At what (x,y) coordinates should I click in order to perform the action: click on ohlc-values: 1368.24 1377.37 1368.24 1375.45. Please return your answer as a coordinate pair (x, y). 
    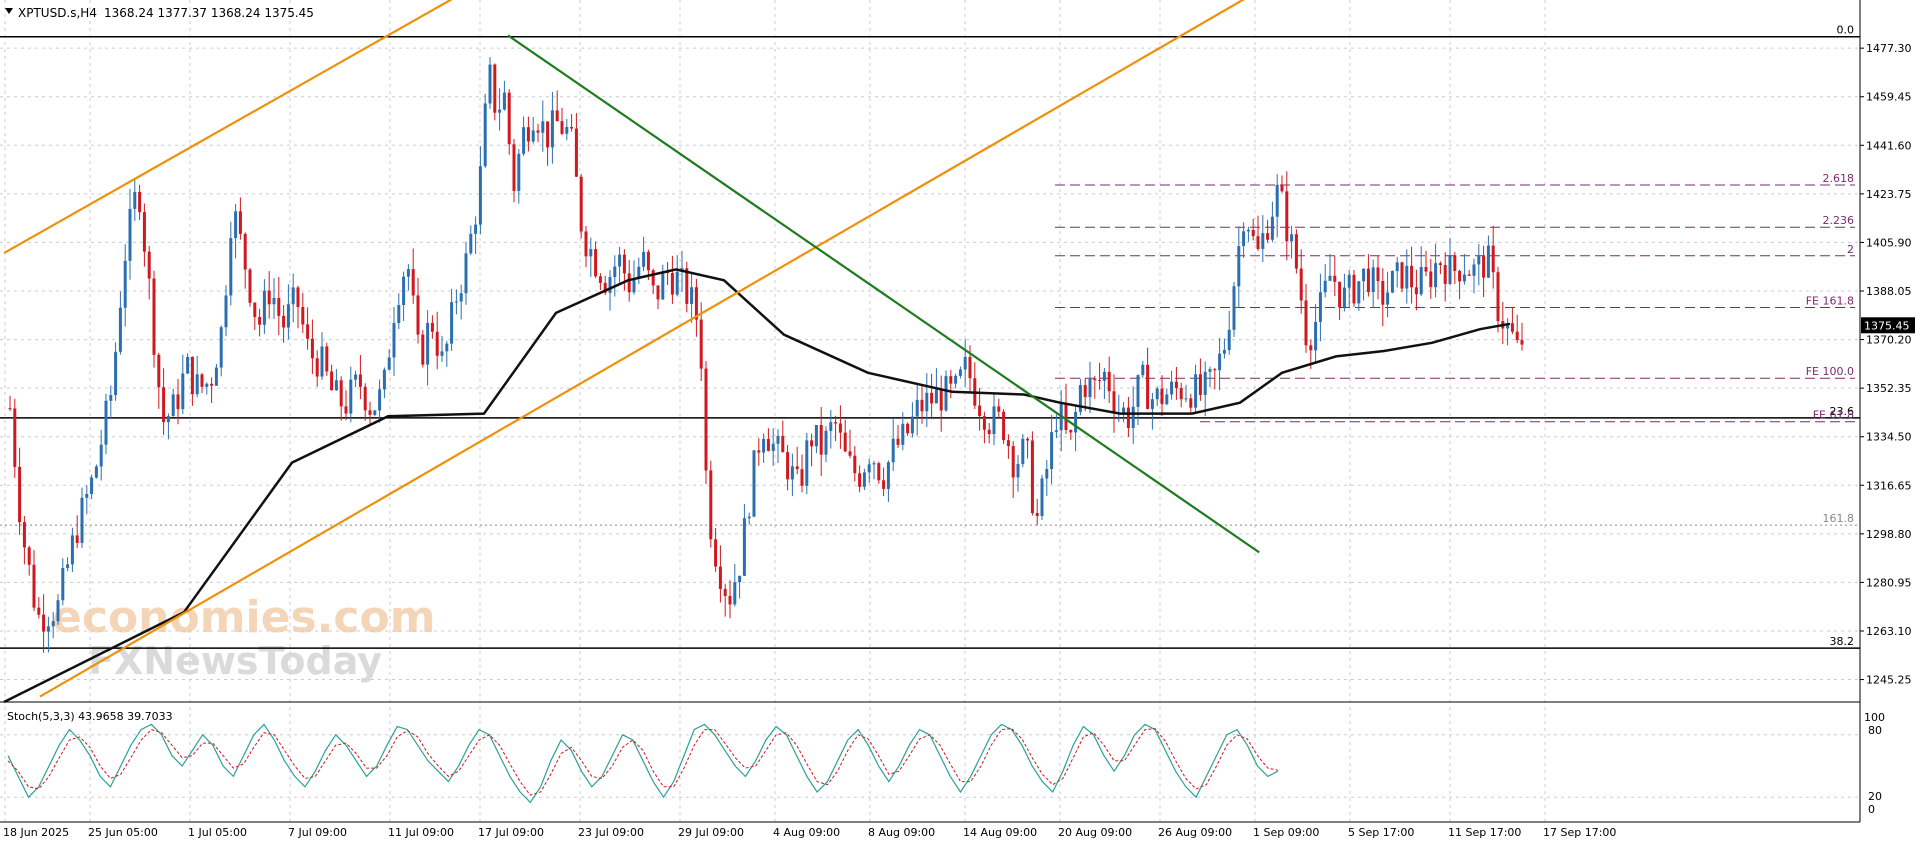
    Looking at the image, I should click on (209, 13).